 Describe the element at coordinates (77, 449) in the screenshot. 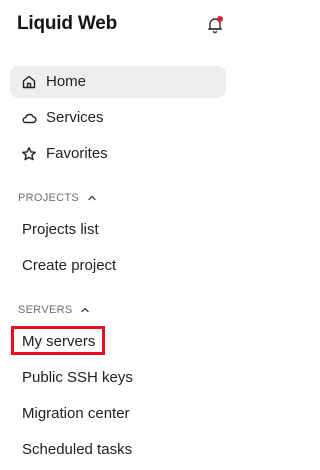

I see `nav-item-label: Scheduled tasks` at that location.